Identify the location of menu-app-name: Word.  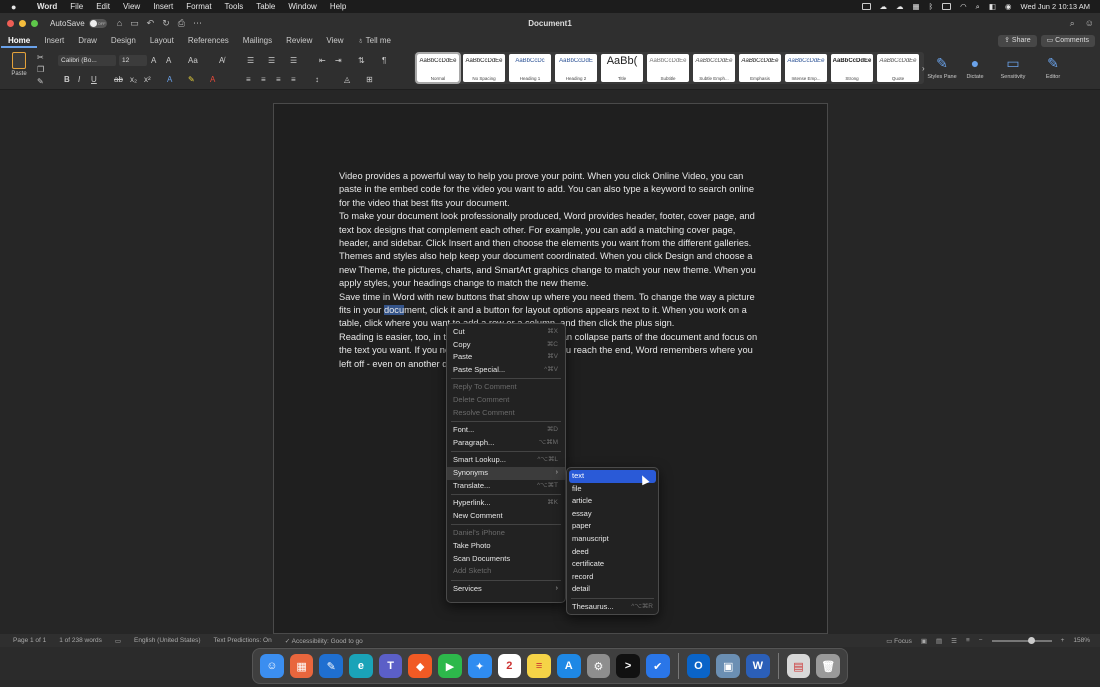
(47, 6).